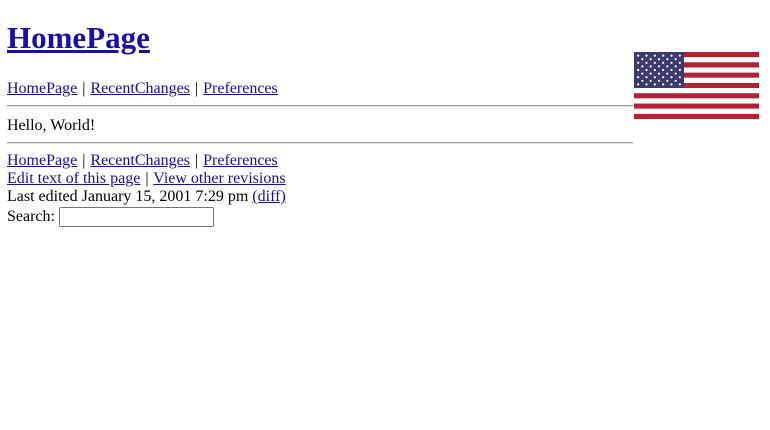  I want to click on view-revisions-link: View other revisions, so click(219, 178).